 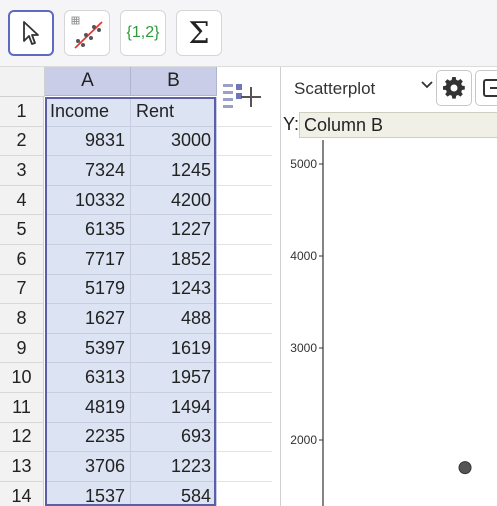 I want to click on table-cell: 1243, so click(x=174, y=289).